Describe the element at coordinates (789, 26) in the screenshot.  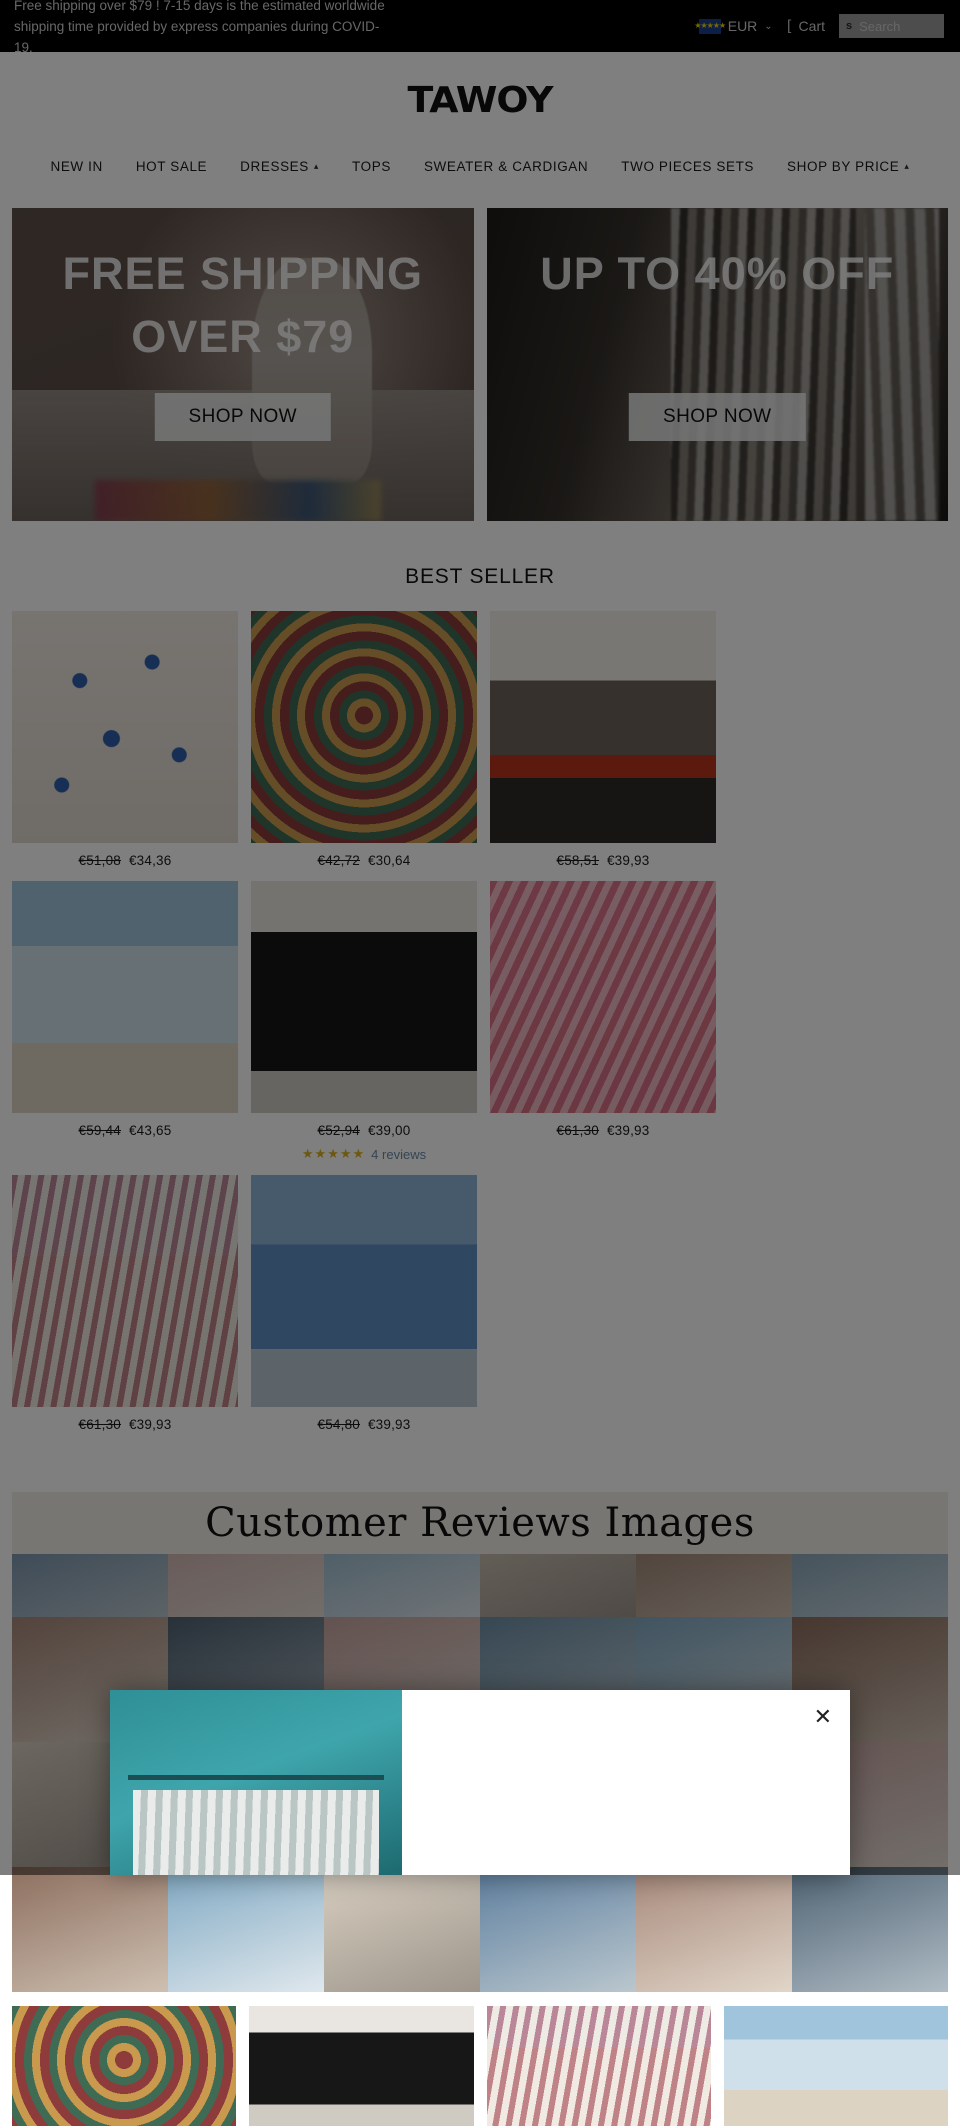
I see `cart-icon: [` at that location.